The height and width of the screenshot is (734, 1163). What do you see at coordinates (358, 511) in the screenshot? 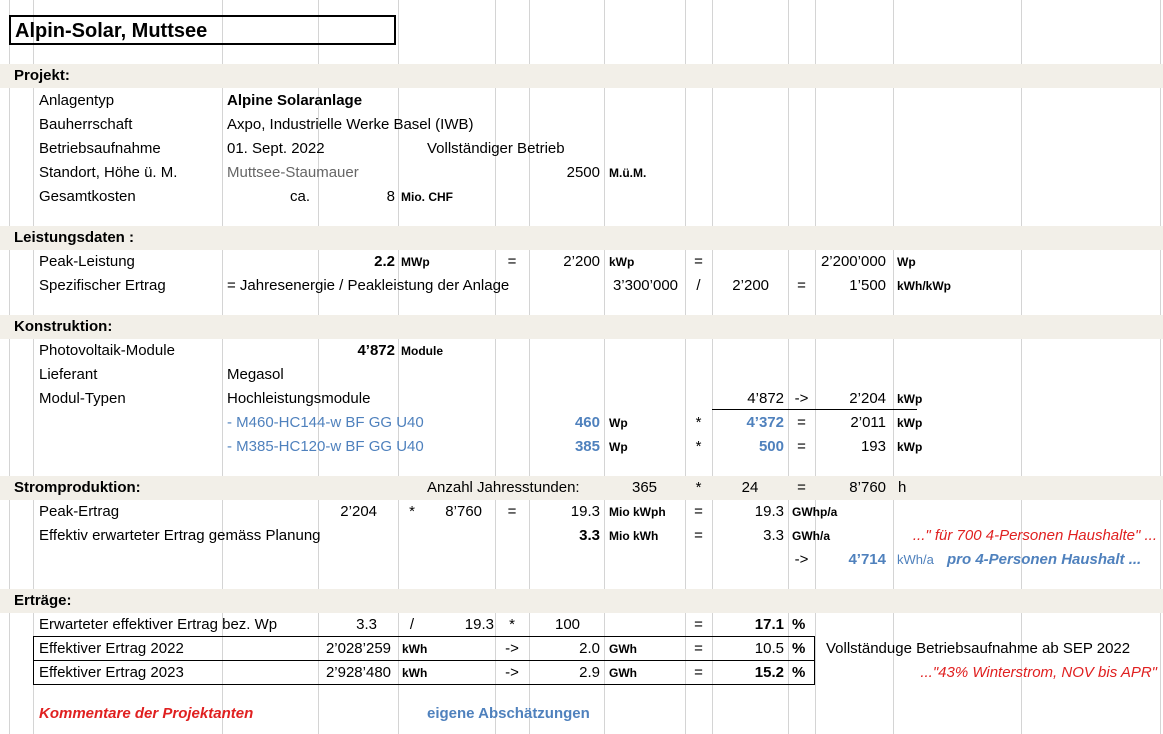
I see `peak-ertrag-kwp: 2’204` at bounding box center [358, 511].